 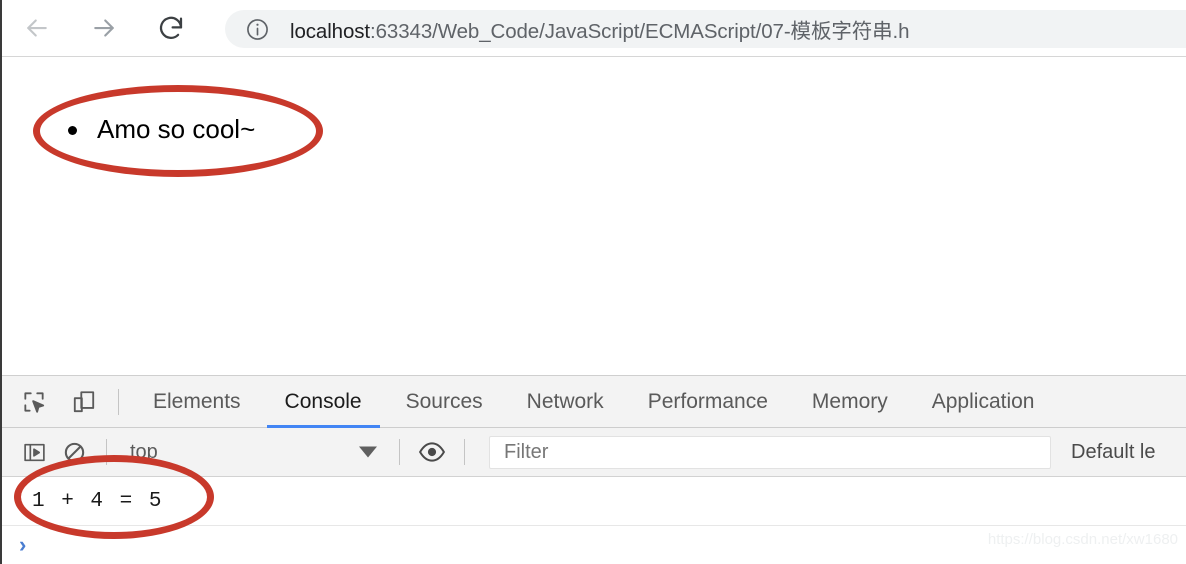 What do you see at coordinates (34, 402) in the screenshot?
I see `inspect-element-icon` at bounding box center [34, 402].